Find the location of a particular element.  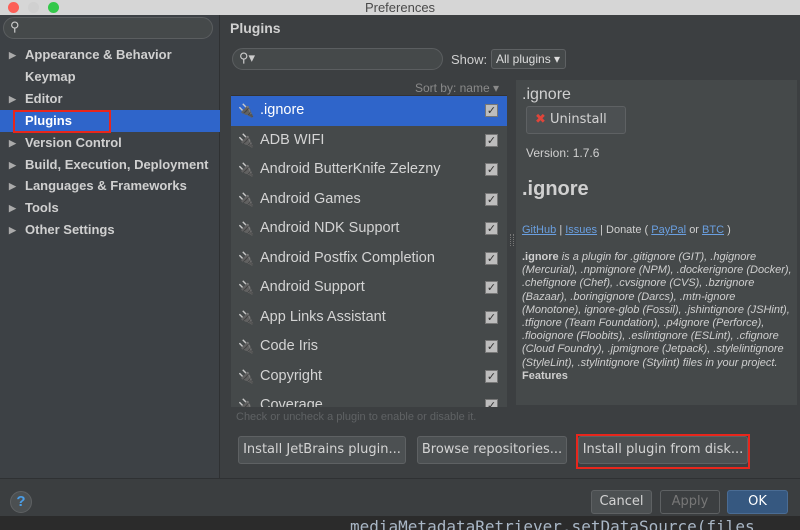

sidebar-item-build-execution-deployment: ▶ Build, Execution, Deployment is located at coordinates (110, 165).